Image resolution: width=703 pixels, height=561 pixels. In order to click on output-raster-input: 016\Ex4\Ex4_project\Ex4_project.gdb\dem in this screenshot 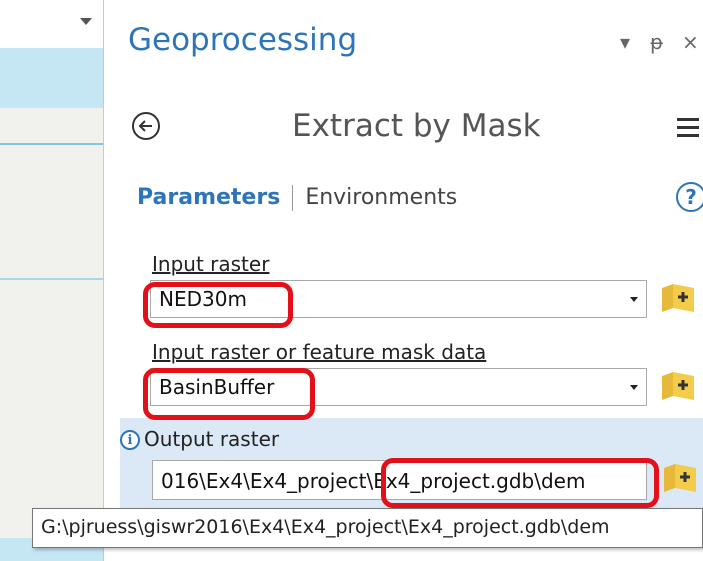, I will do `click(399, 480)`.